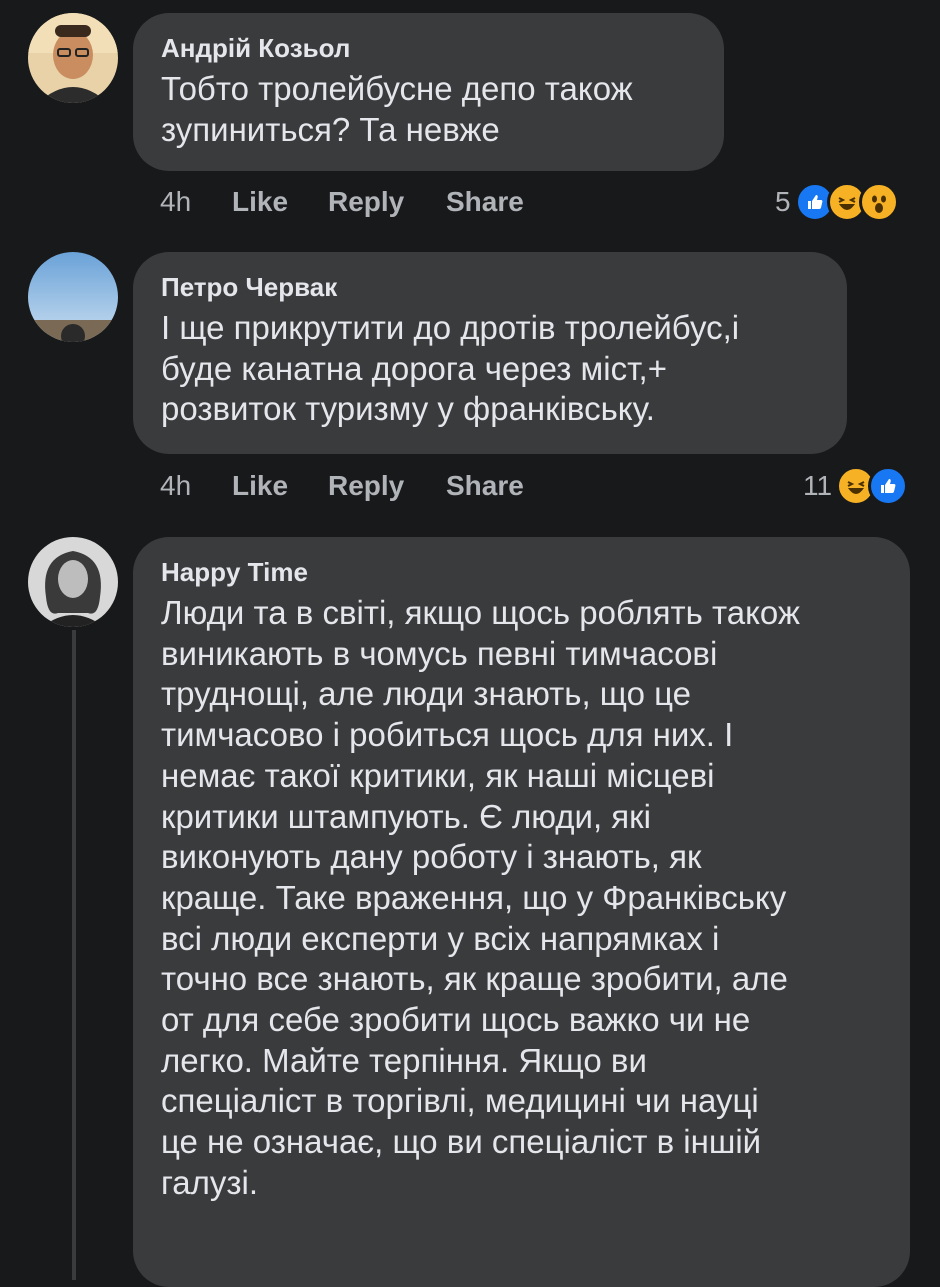 This screenshot has width=940, height=1287. I want to click on avatar-photo-woman-icon, so click(73, 582).